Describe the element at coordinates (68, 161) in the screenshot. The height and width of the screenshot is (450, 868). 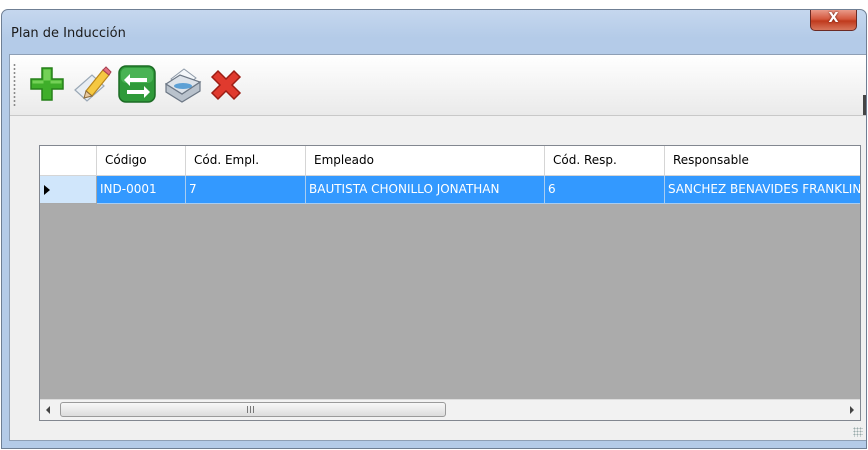
I see `header-corner` at that location.